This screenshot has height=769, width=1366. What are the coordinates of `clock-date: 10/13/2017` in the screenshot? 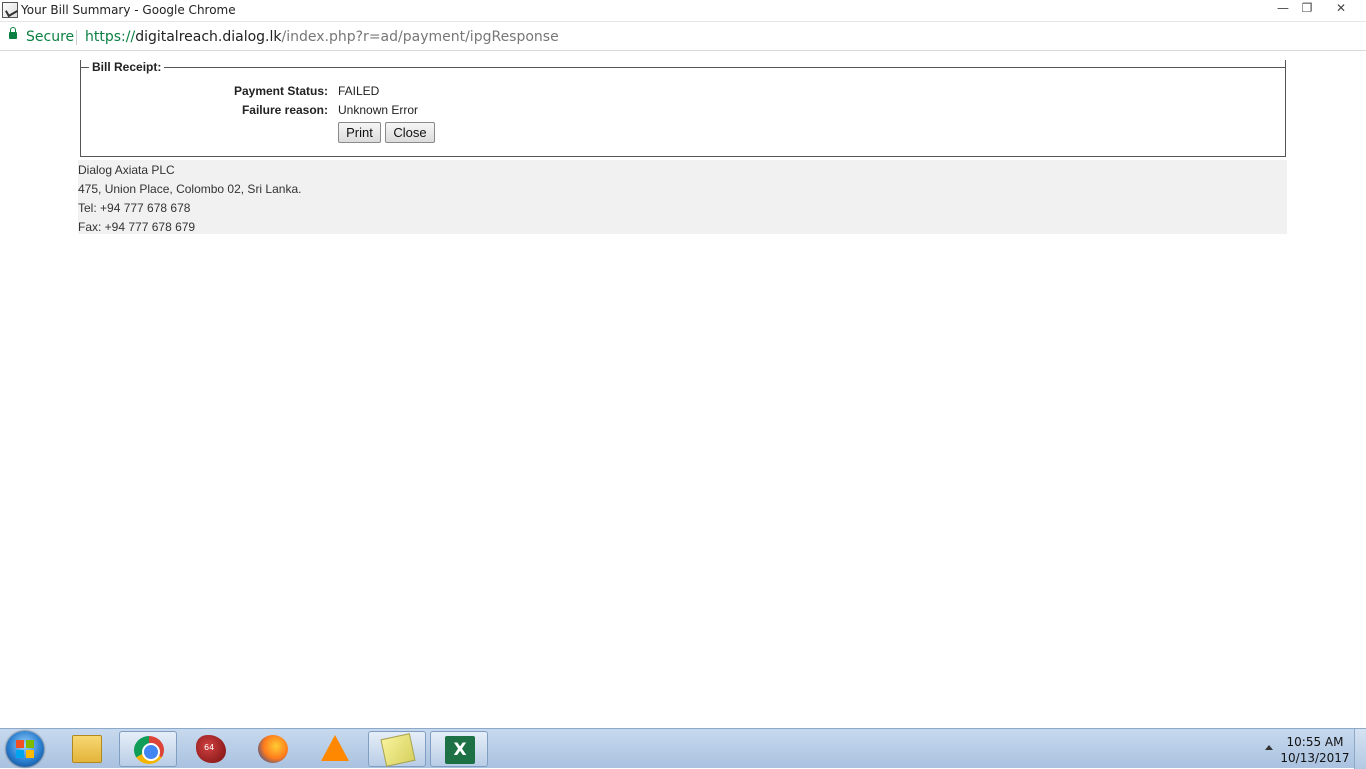 It's located at (1315, 758).